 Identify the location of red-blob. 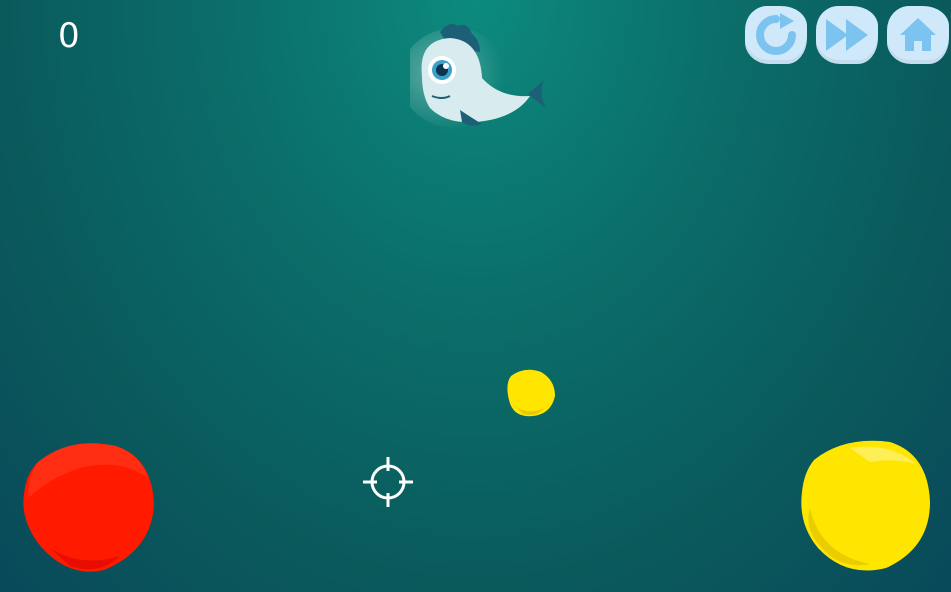
(88, 506).